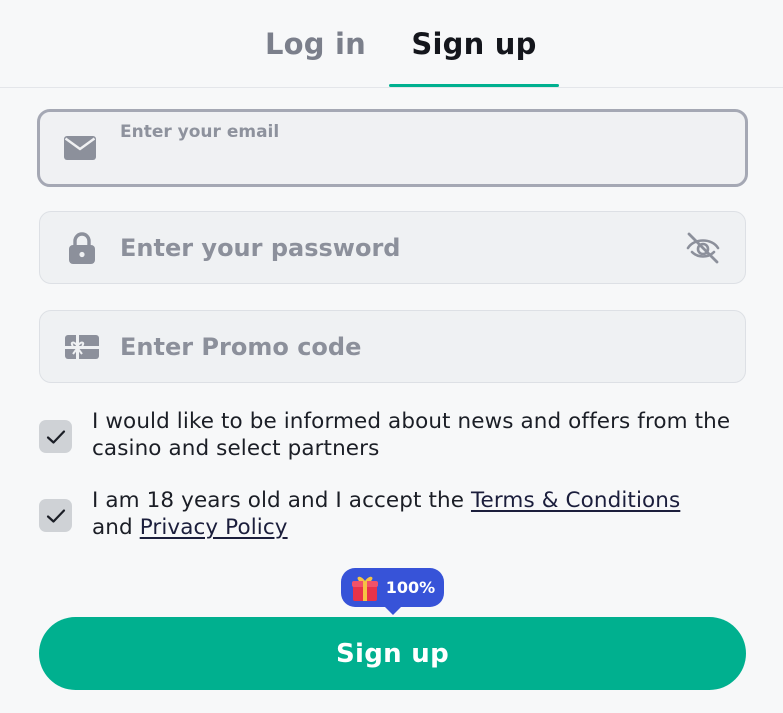  I want to click on news-consent-checkbox, so click(55, 436).